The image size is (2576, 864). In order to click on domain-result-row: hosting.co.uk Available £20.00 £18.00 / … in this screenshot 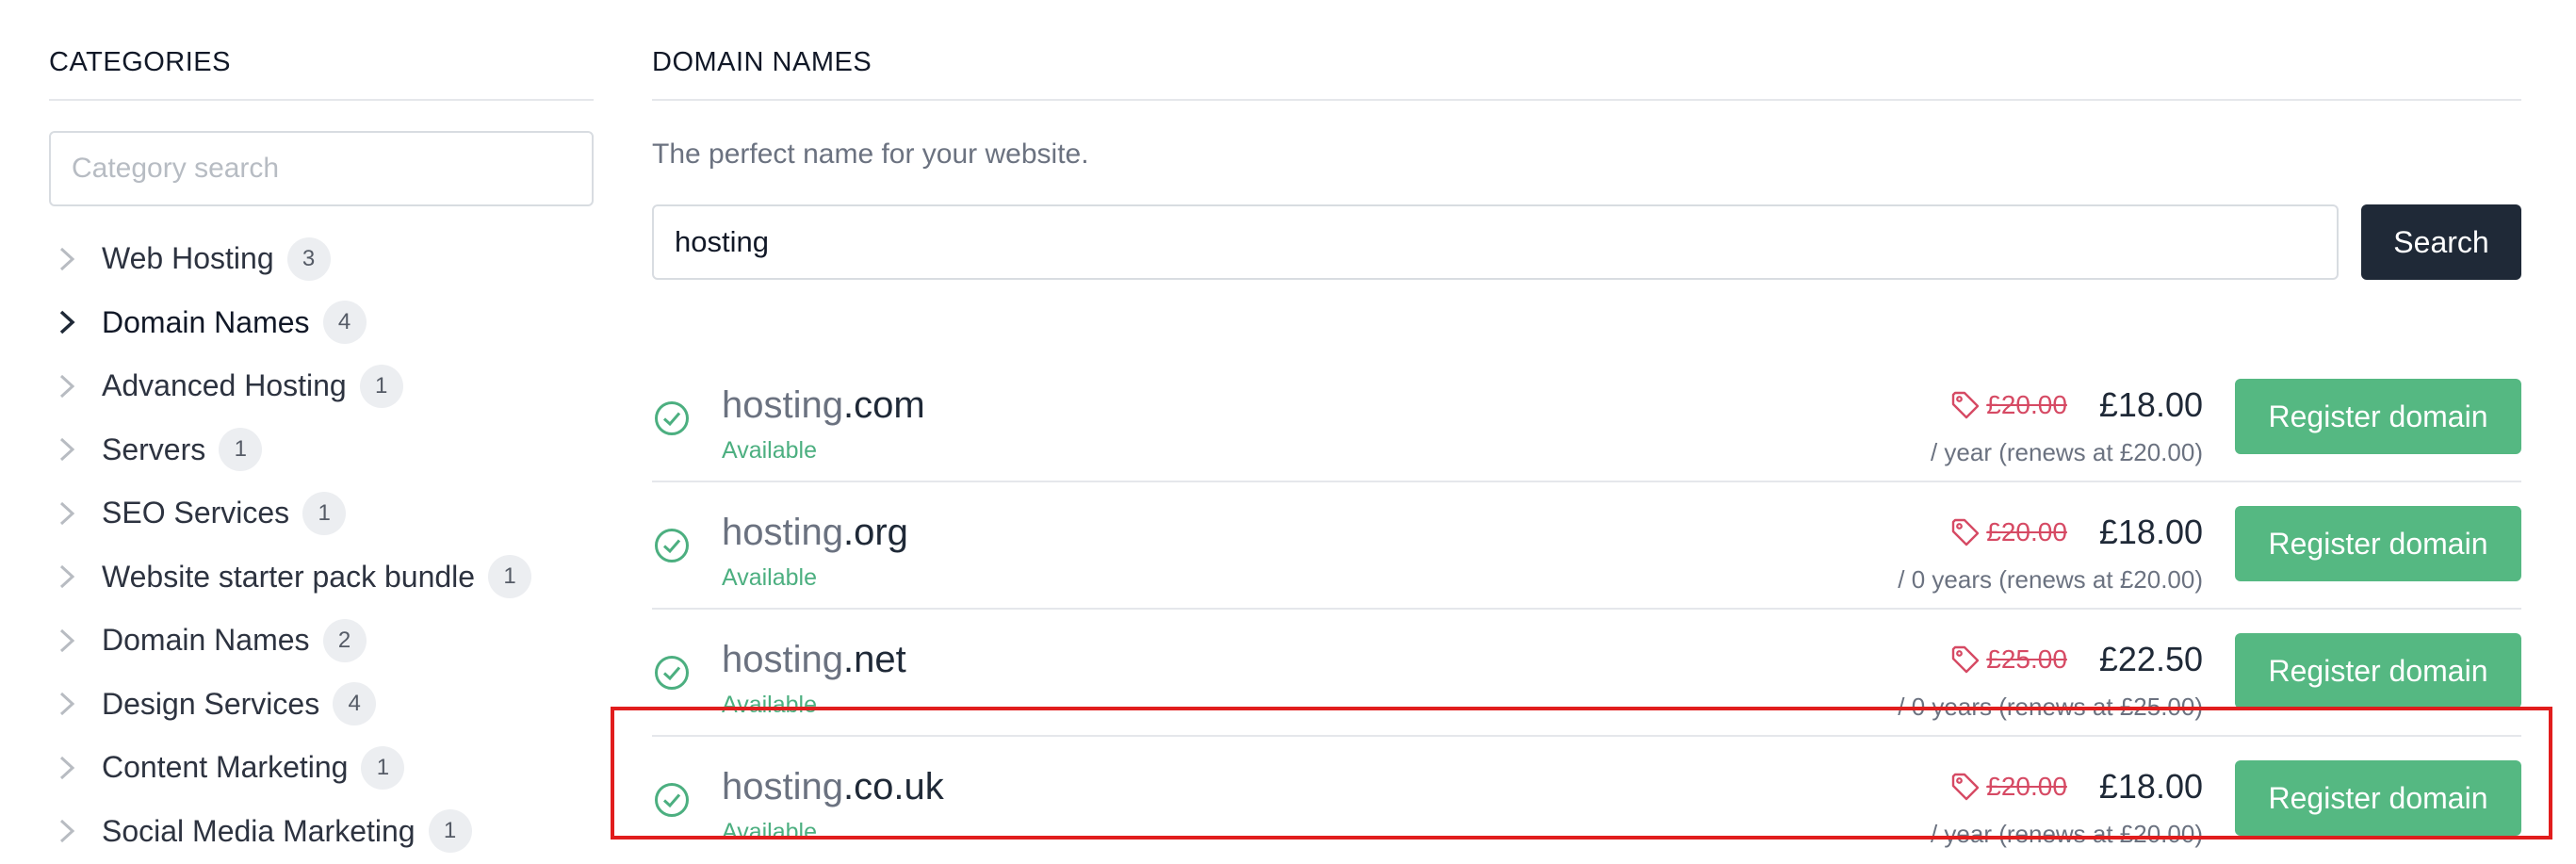, I will do `click(1586, 800)`.